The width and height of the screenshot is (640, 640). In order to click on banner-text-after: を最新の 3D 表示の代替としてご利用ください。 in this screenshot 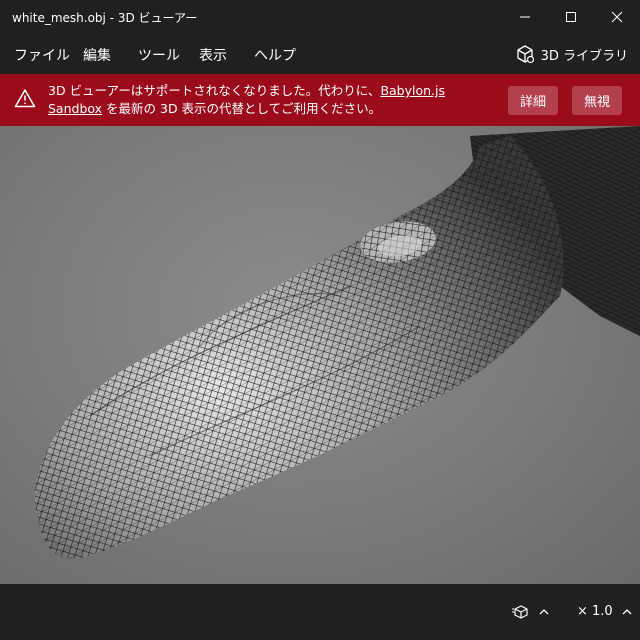, I will do `click(242, 108)`.